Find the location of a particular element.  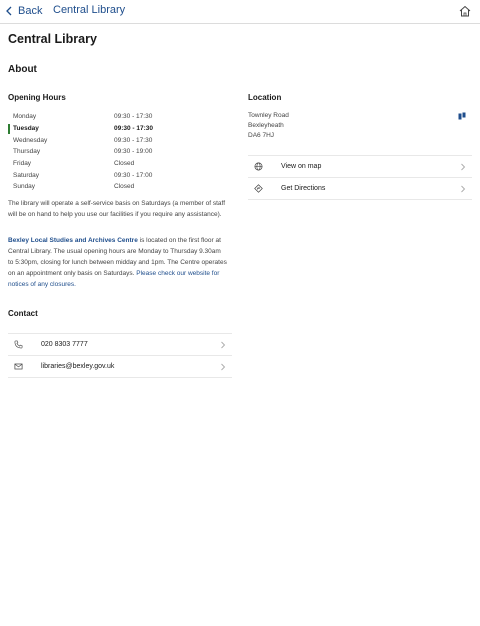

phone-button: 020 8303 7777 is located at coordinates (120, 345).